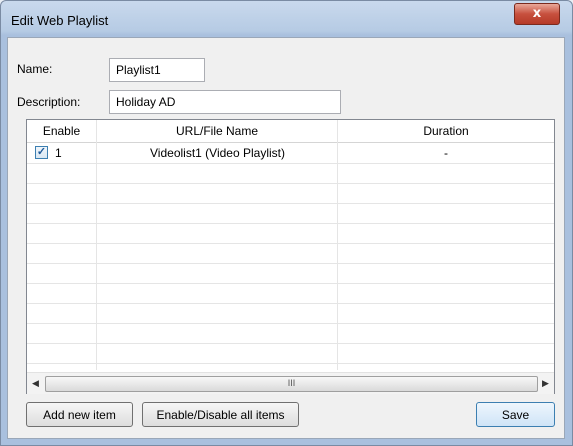 The image size is (573, 446). What do you see at coordinates (225, 102) in the screenshot?
I see `description-field` at bounding box center [225, 102].